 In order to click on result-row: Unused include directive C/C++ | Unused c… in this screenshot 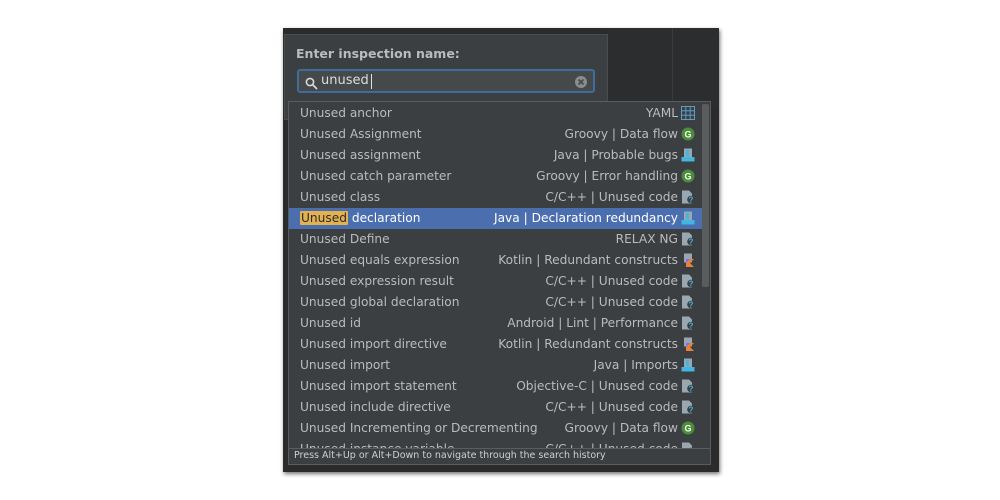, I will do `click(499, 407)`.